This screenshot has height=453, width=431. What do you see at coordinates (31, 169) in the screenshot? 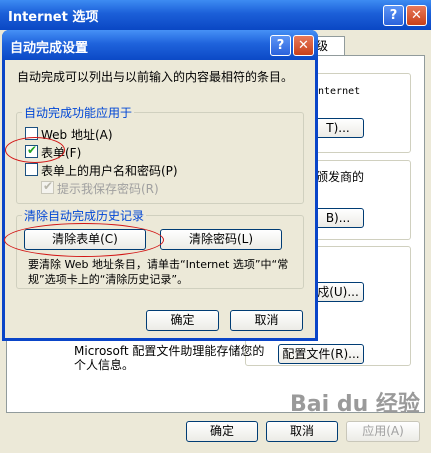
I see `usernames-passwords-checkbox` at bounding box center [31, 169].